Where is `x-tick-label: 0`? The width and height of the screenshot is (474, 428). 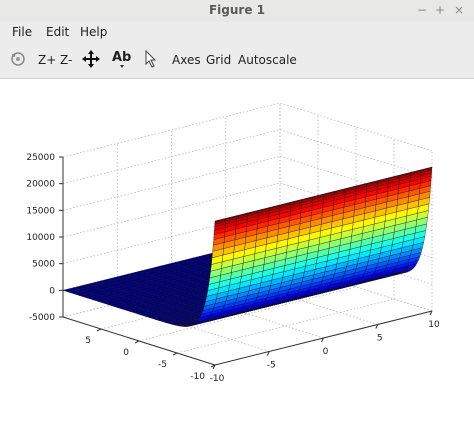
x-tick-label: 0 is located at coordinates (326, 352).